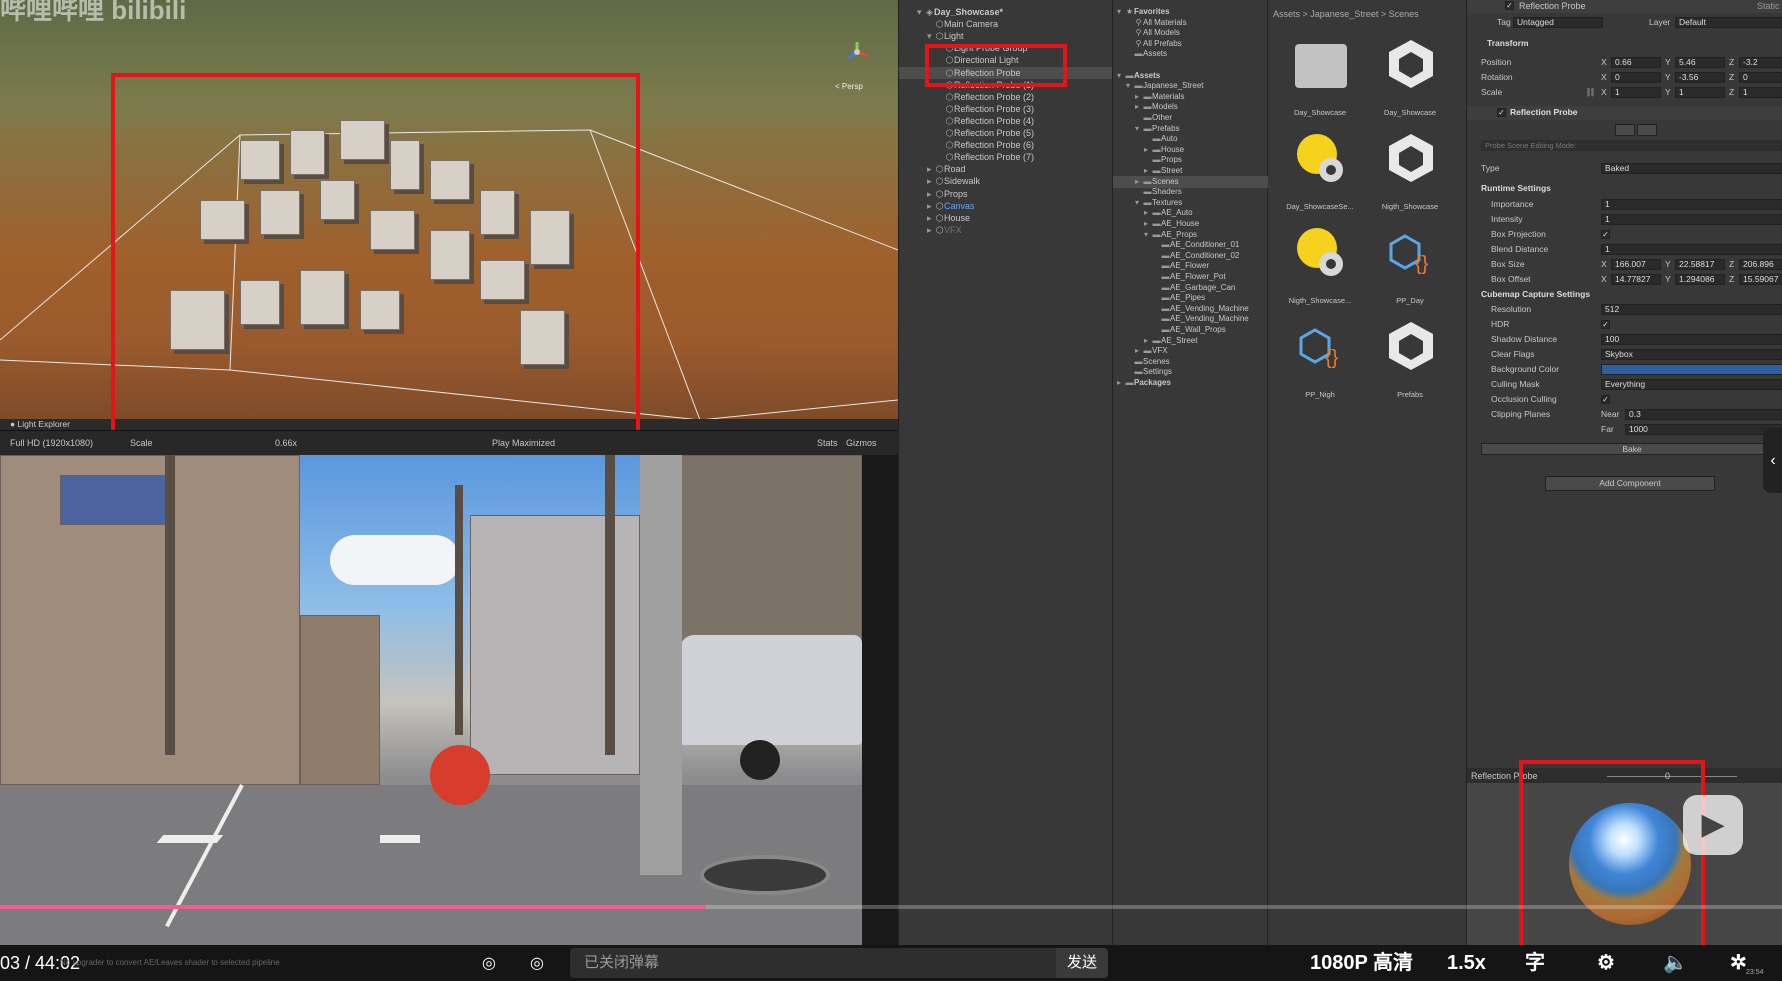 This screenshot has height=981, width=1782. I want to click on gizmos-button: Gizmos, so click(861, 443).